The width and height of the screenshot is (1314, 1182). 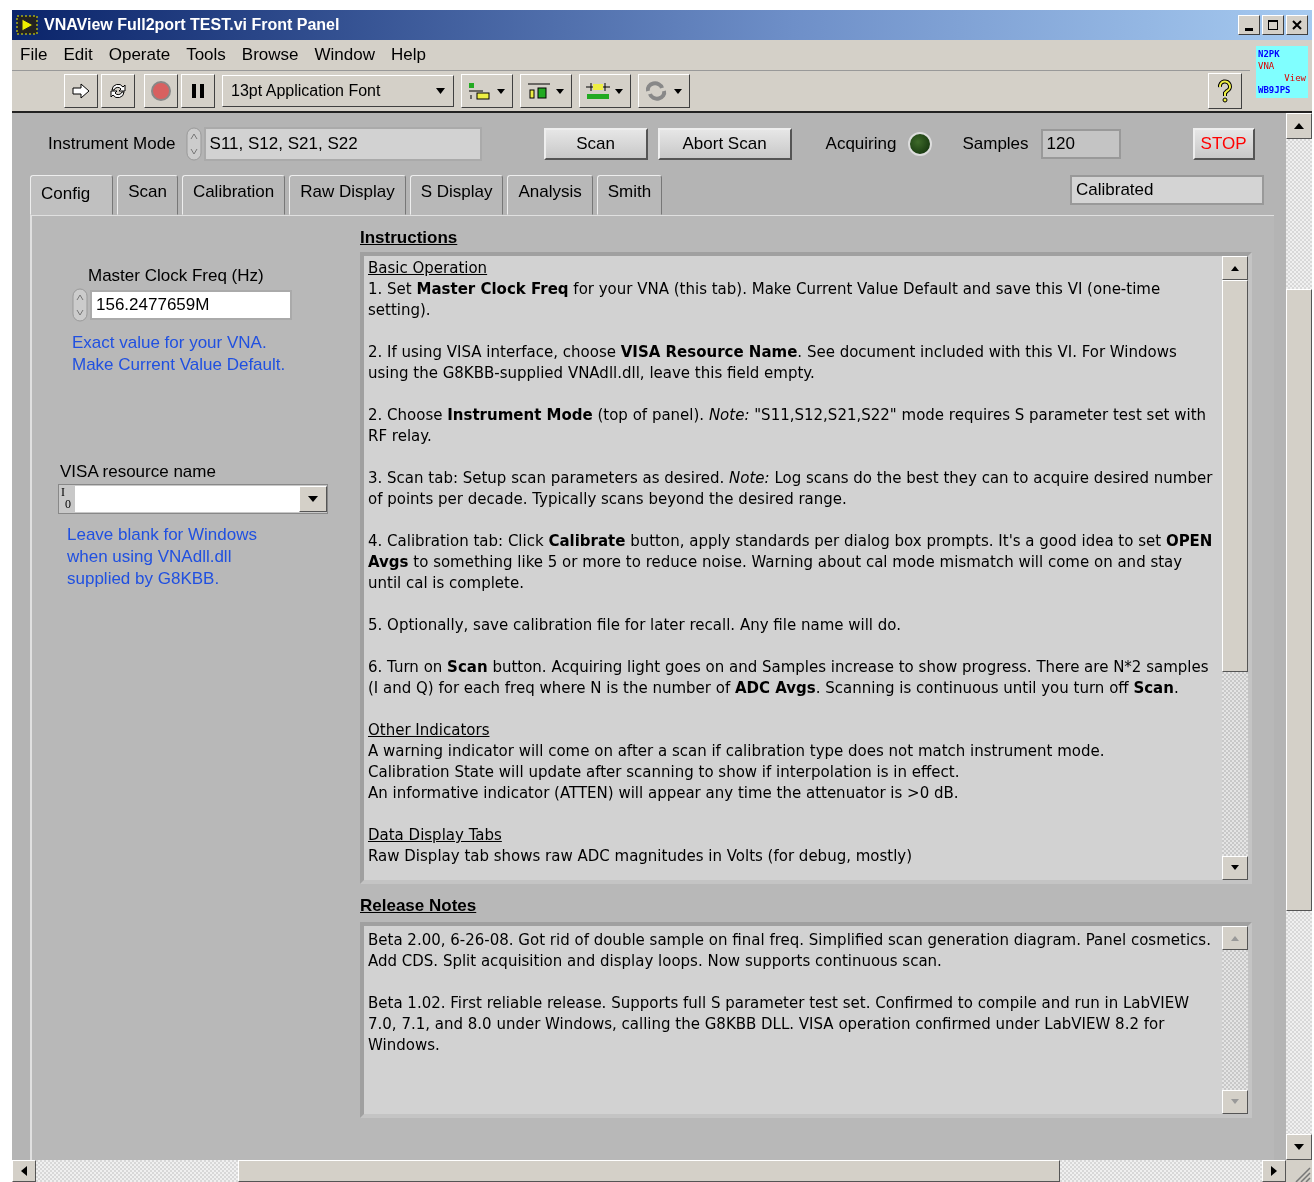 I want to click on tab: Raw Display, so click(x=347, y=195).